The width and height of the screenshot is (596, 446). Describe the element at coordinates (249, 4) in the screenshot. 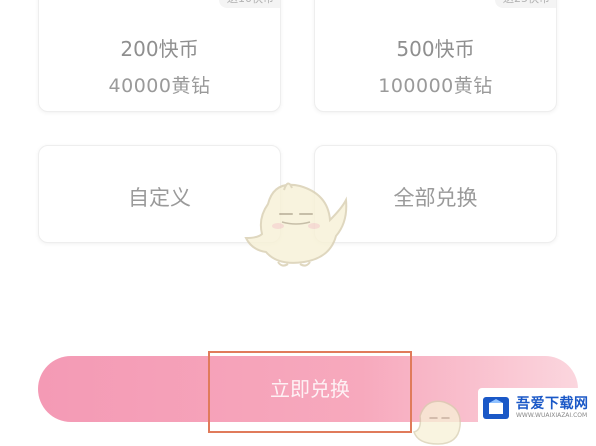

I see `bonus-tag: 送10快币` at that location.